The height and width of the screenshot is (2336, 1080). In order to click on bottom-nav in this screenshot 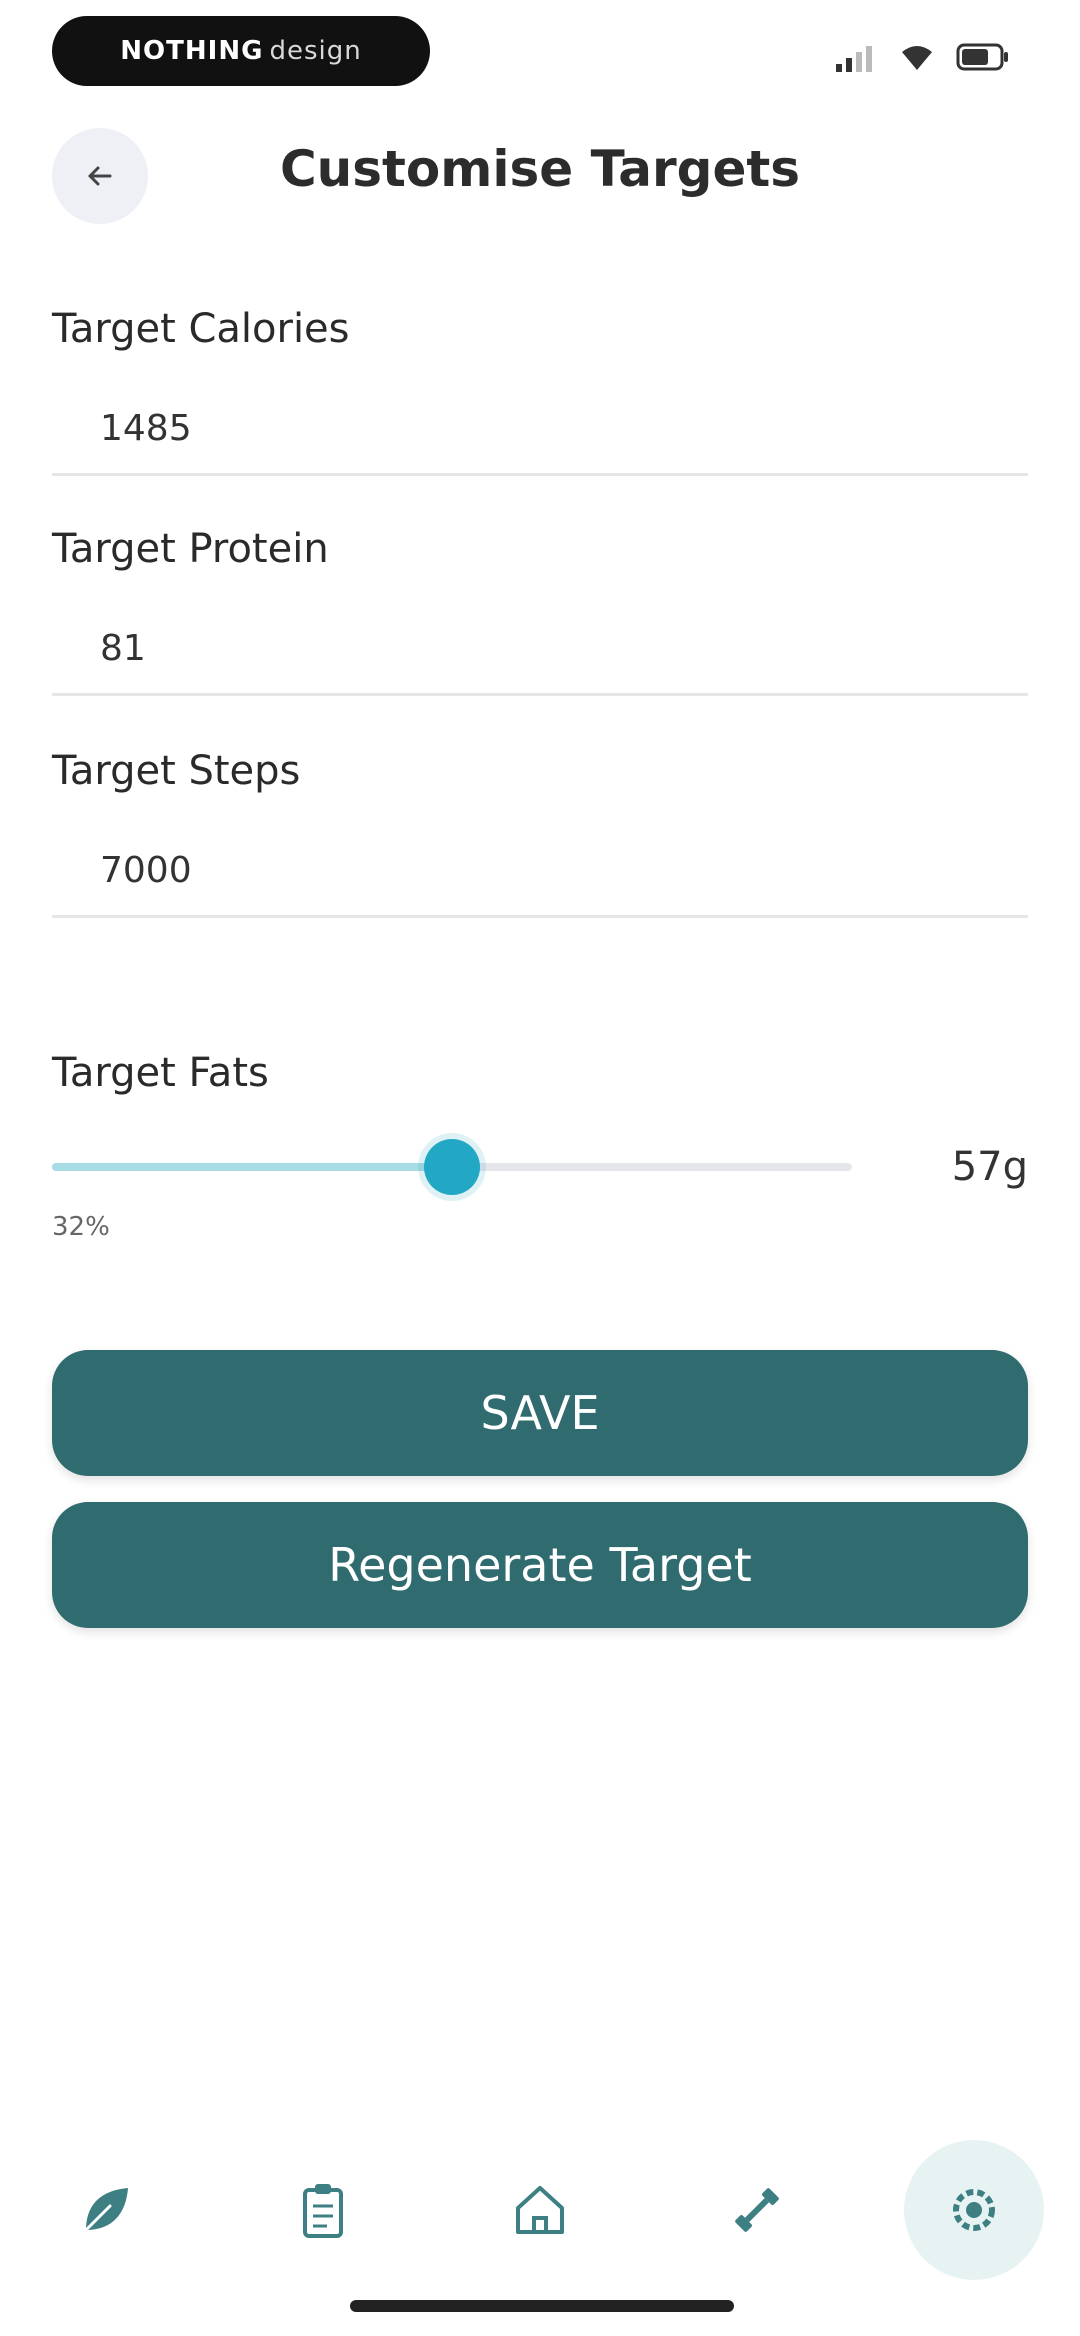, I will do `click(540, 2210)`.